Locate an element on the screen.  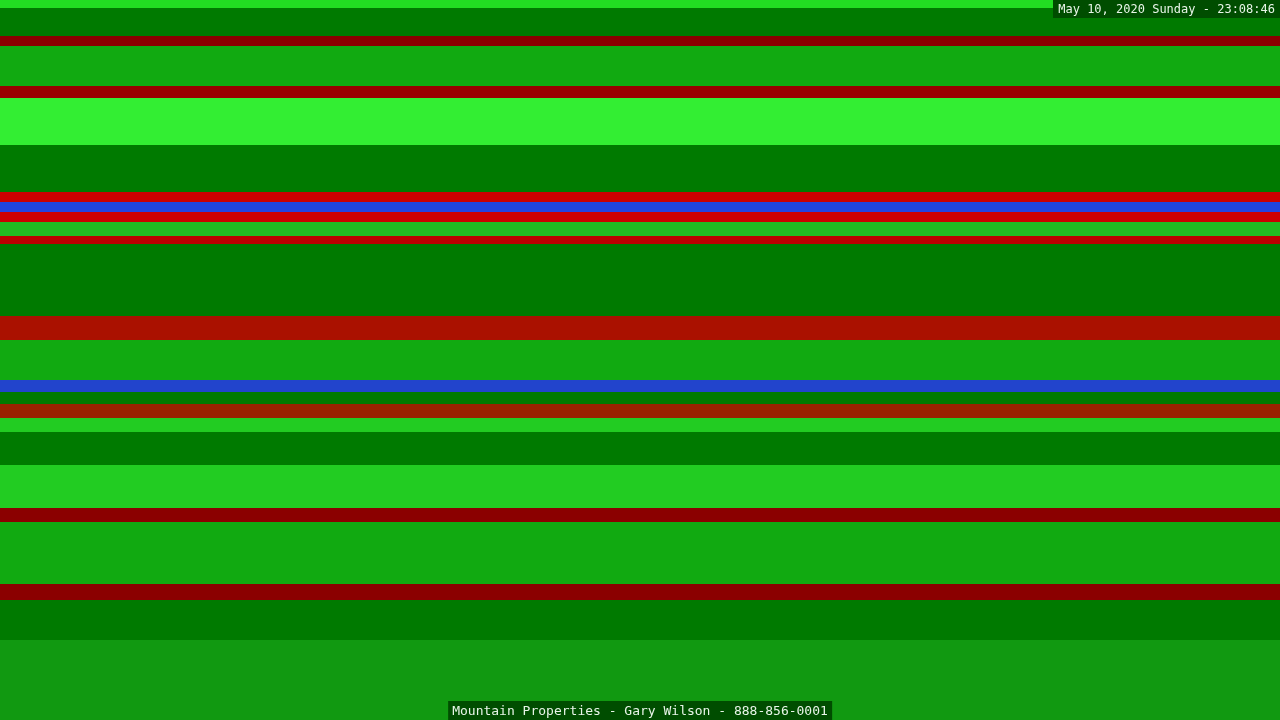
date-time-overlay: May 10, 2020 Sunday - 23:08:46 is located at coordinates (1166, 9).